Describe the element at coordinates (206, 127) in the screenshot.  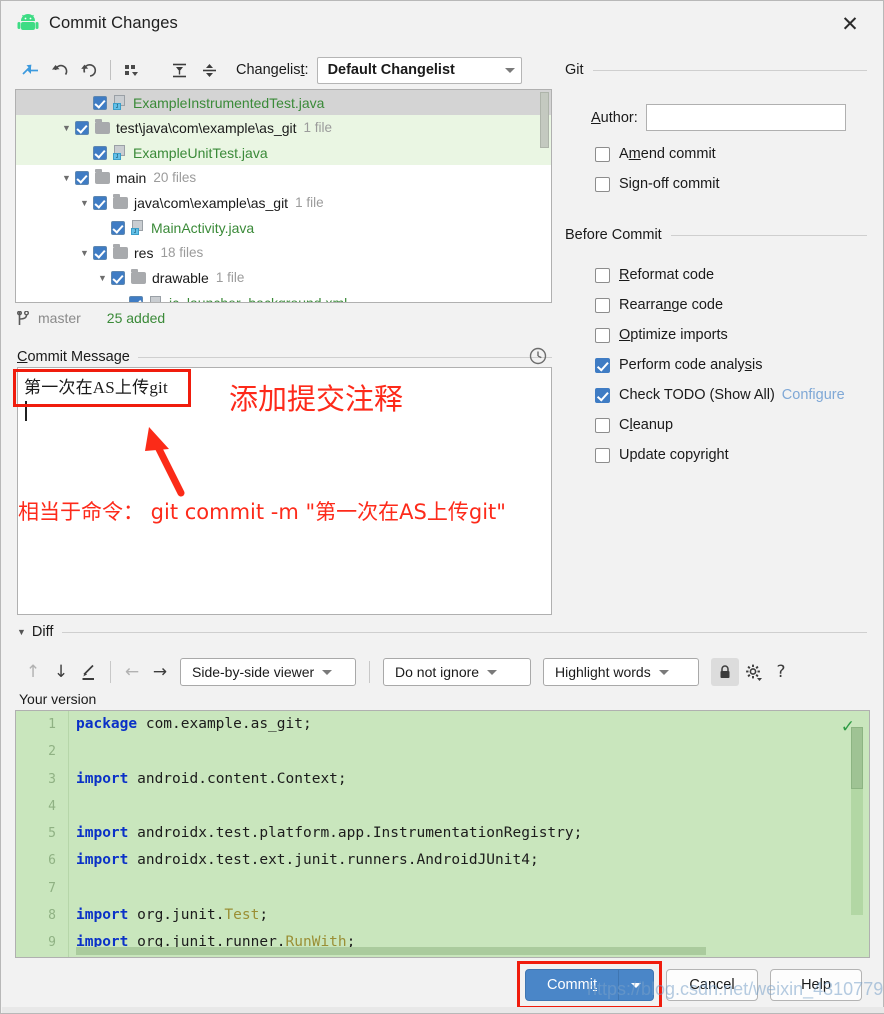
I see `row-label: test\java\com\example\as_git` at that location.